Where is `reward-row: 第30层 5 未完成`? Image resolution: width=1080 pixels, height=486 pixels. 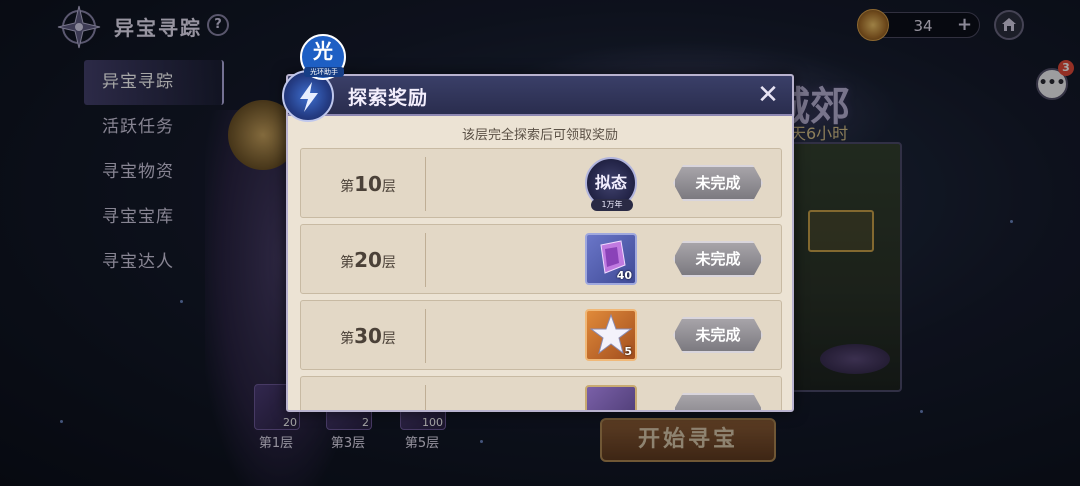 reward-row: 第30层 5 未完成 is located at coordinates (541, 335).